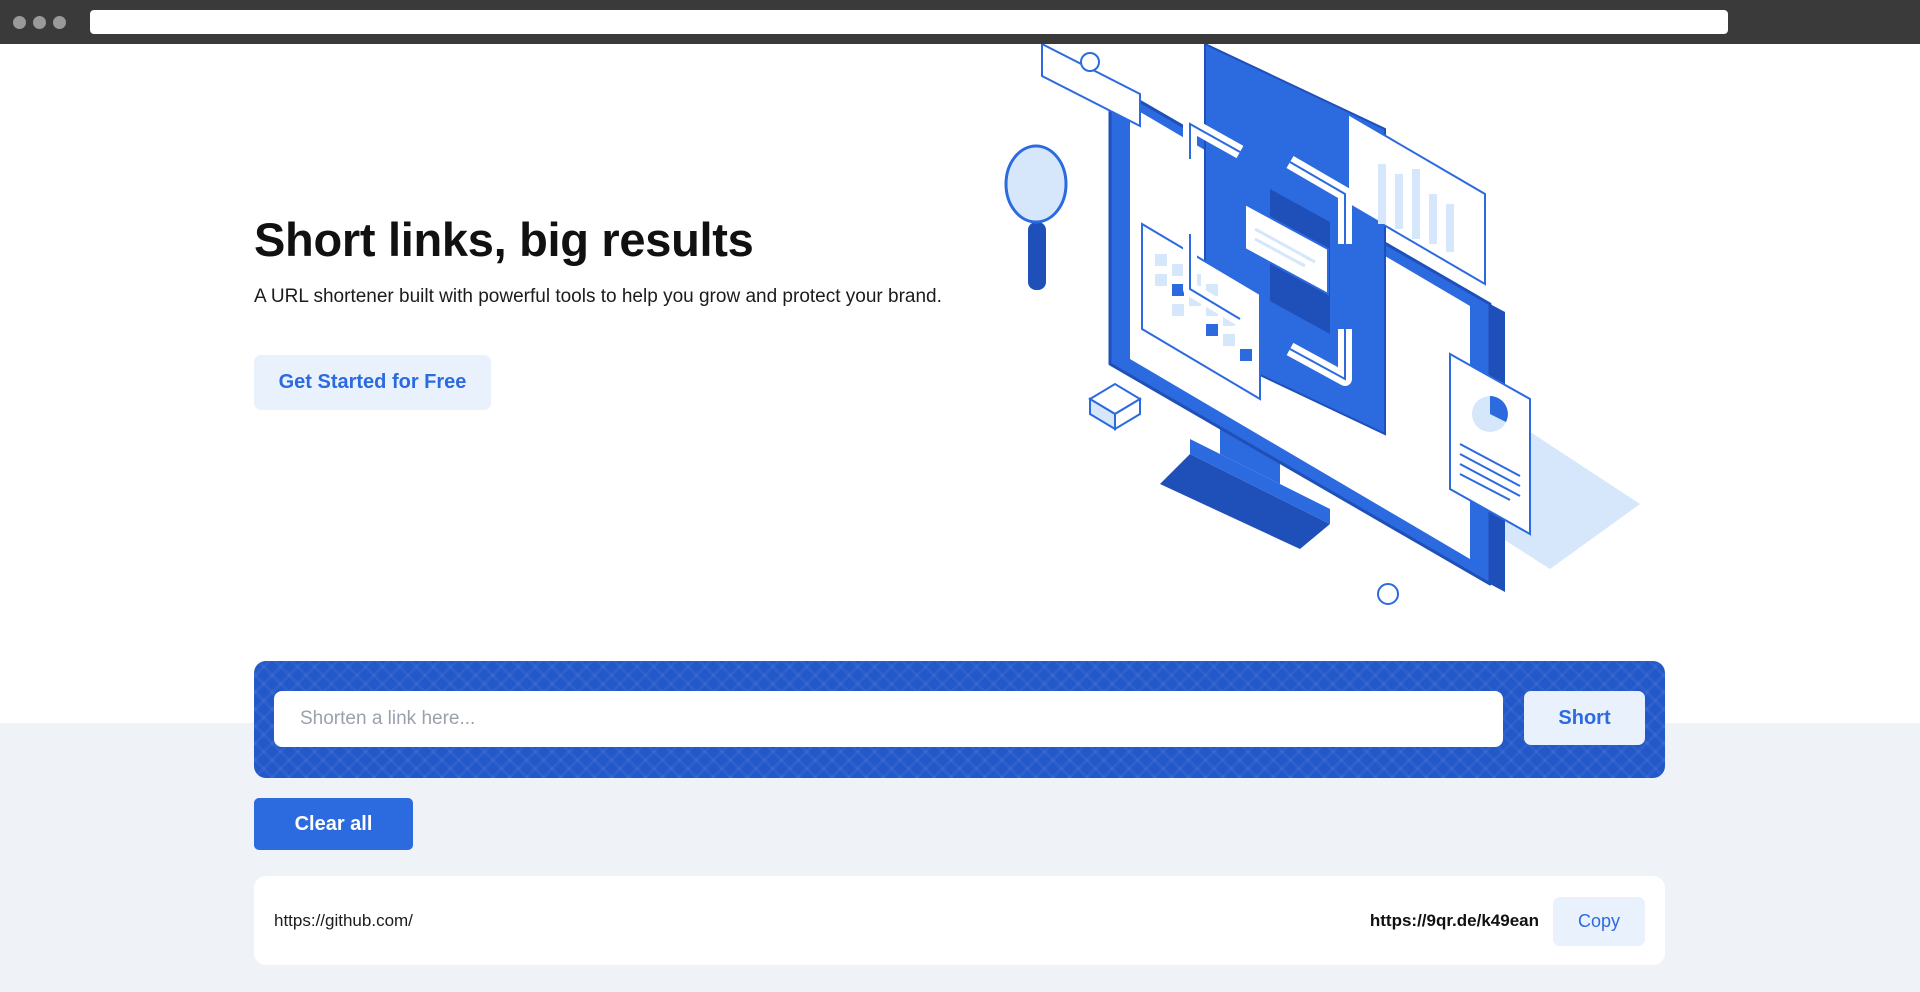  What do you see at coordinates (39, 22) in the screenshot?
I see `window-minimize-dot` at bounding box center [39, 22].